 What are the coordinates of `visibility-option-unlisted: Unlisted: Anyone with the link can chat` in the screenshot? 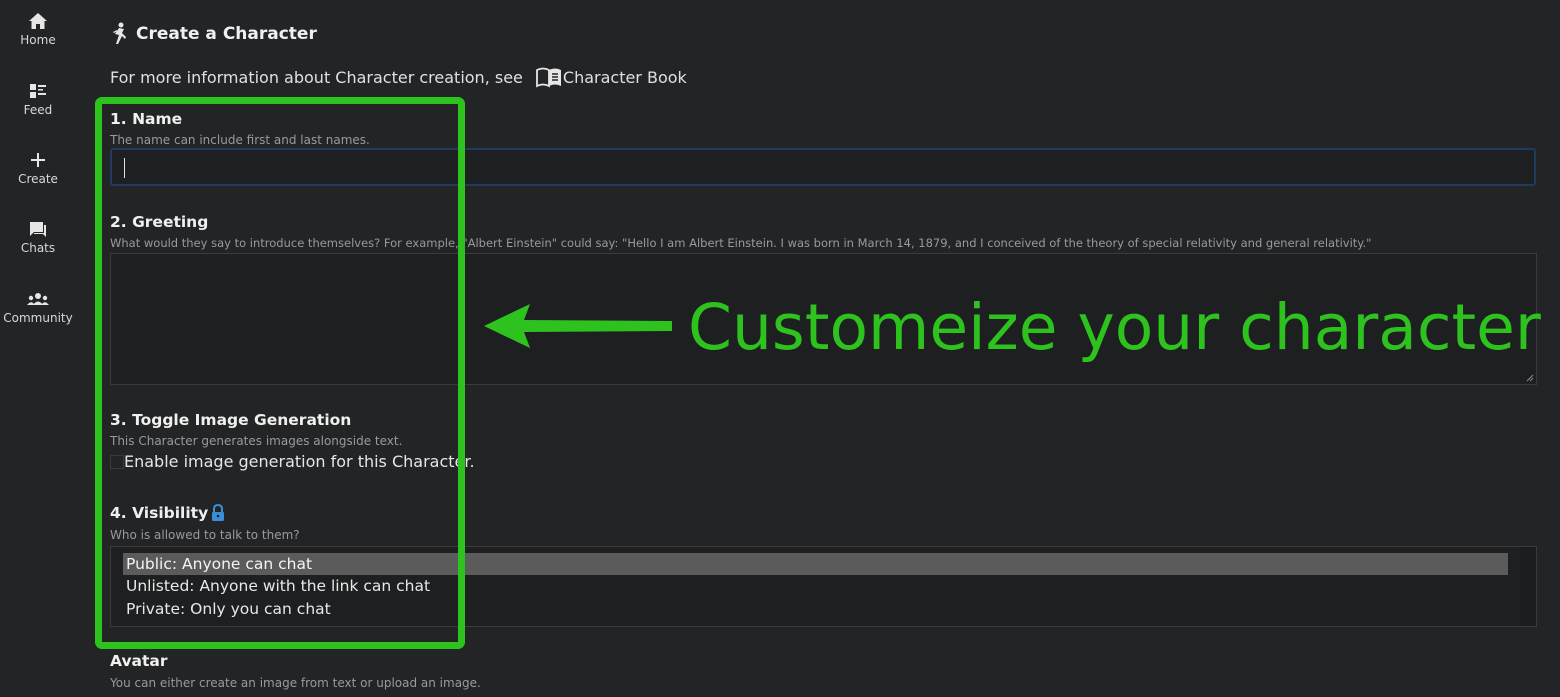 It's located at (815, 586).